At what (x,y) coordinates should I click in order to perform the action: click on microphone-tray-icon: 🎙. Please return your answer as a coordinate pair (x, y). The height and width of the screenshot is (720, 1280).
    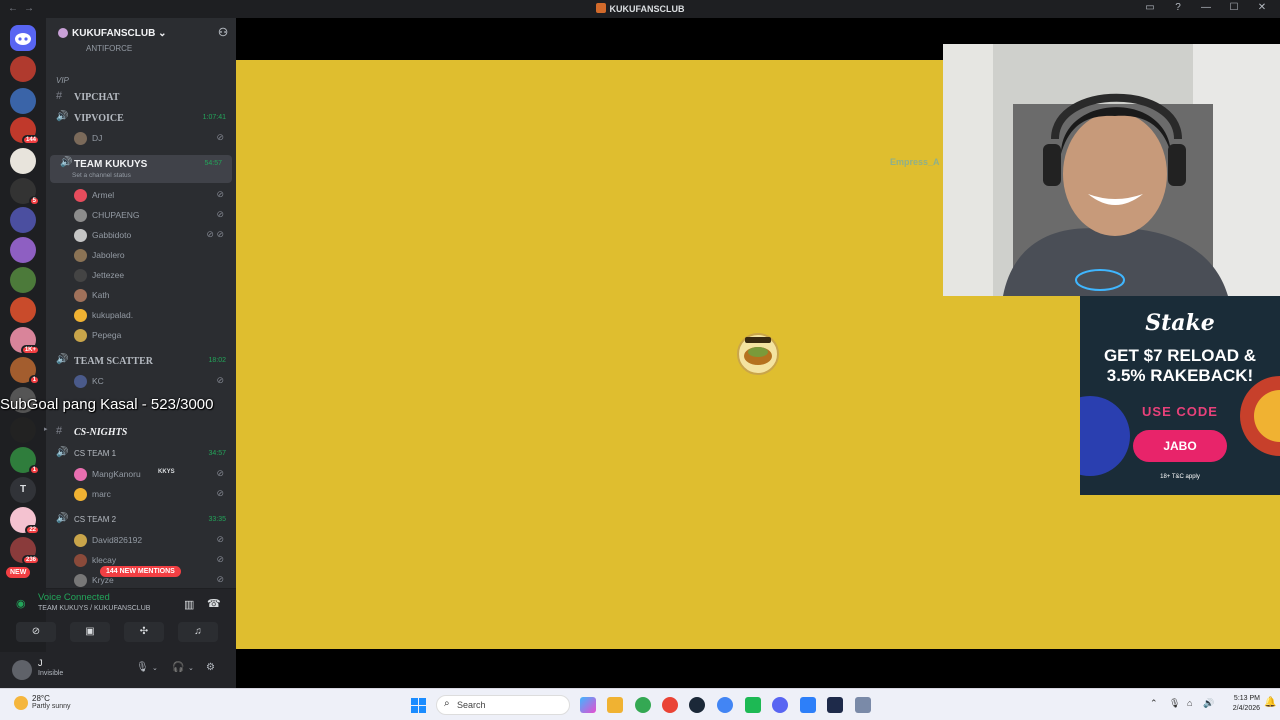
    Looking at the image, I should click on (1174, 703).